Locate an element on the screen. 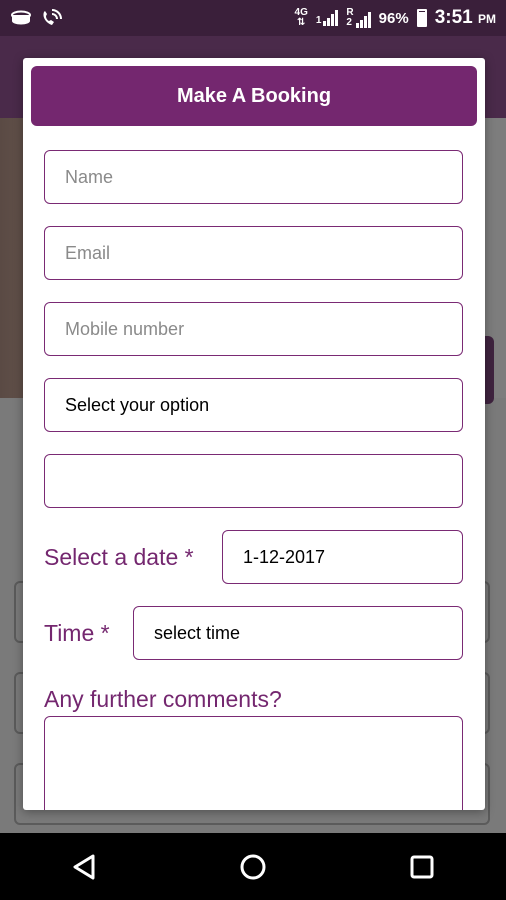 The width and height of the screenshot is (506, 900). date-value: 1-12-2017 is located at coordinates (284, 556).